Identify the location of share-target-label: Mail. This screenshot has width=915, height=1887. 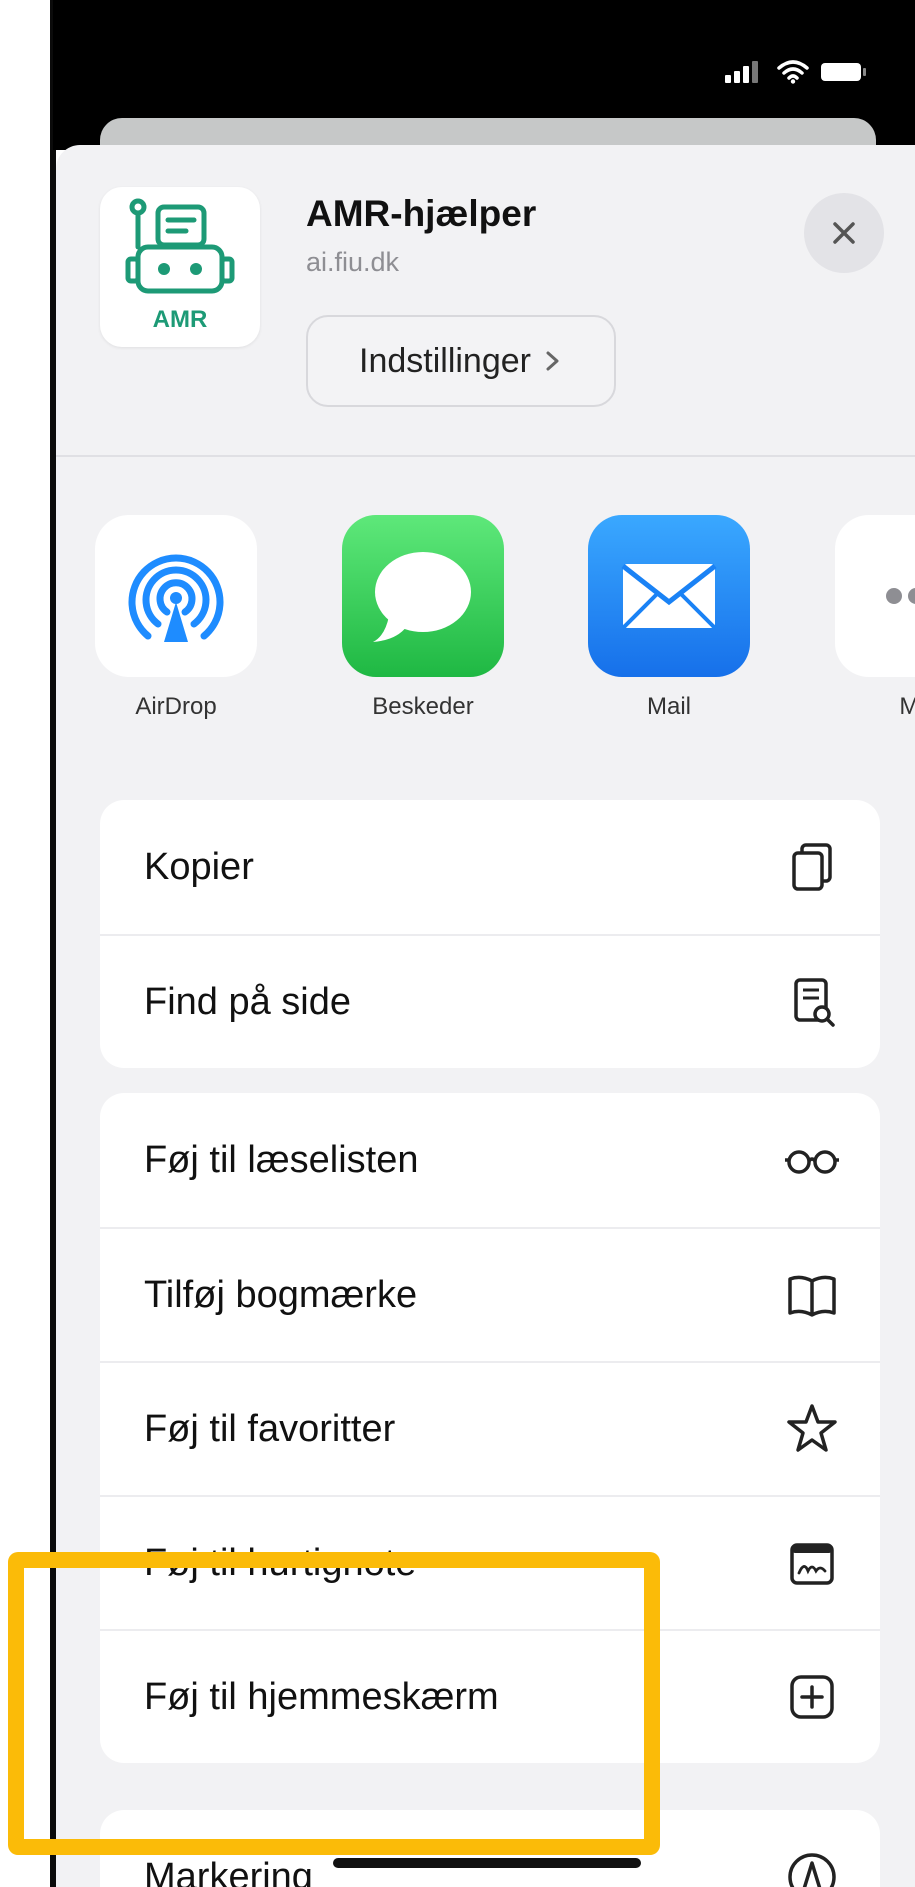
(668, 706).